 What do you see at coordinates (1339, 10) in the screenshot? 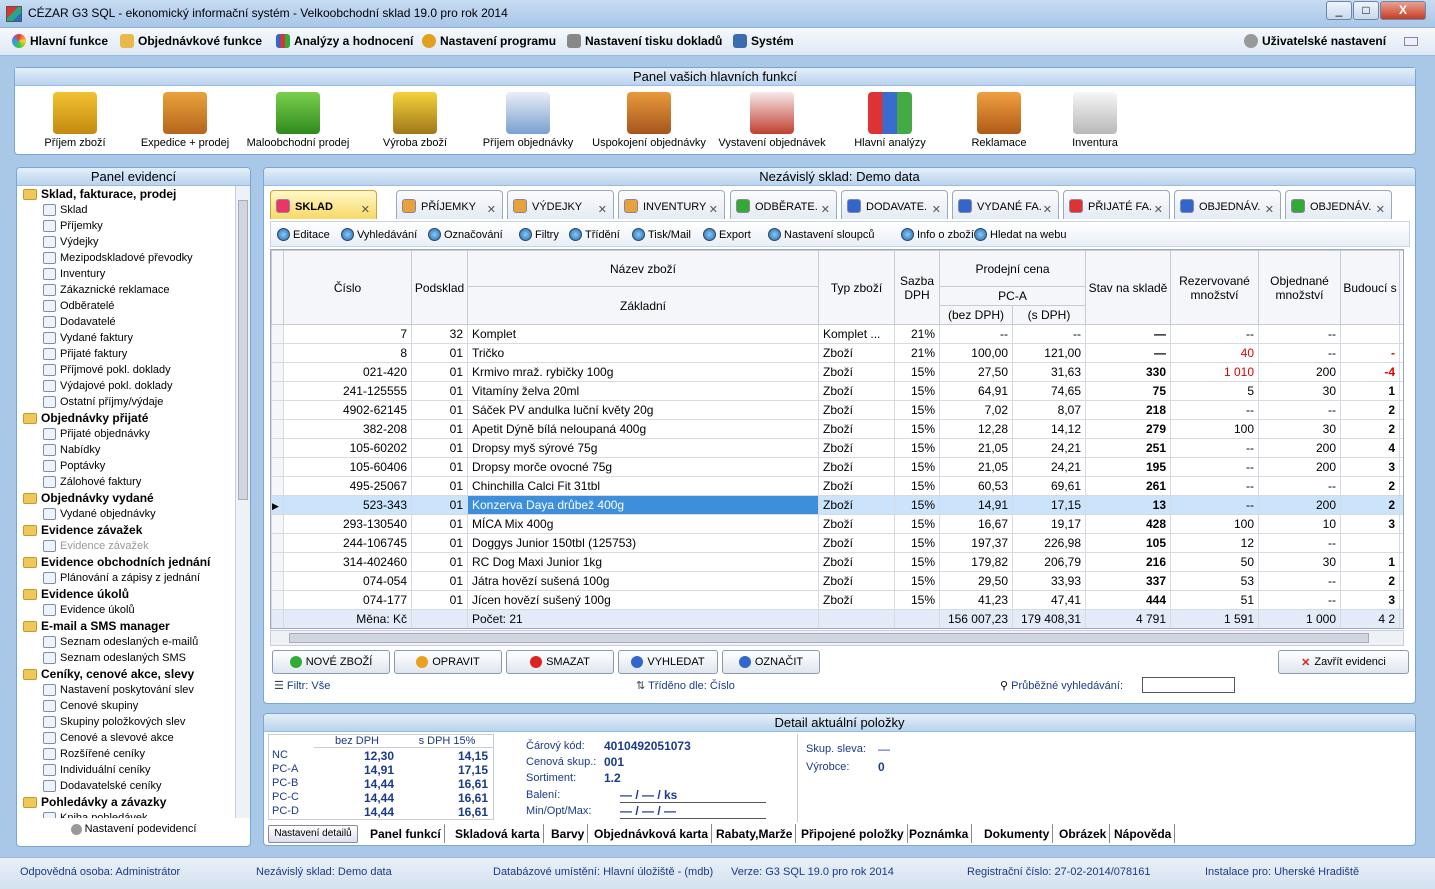
I see `minimize-button: _` at bounding box center [1339, 10].